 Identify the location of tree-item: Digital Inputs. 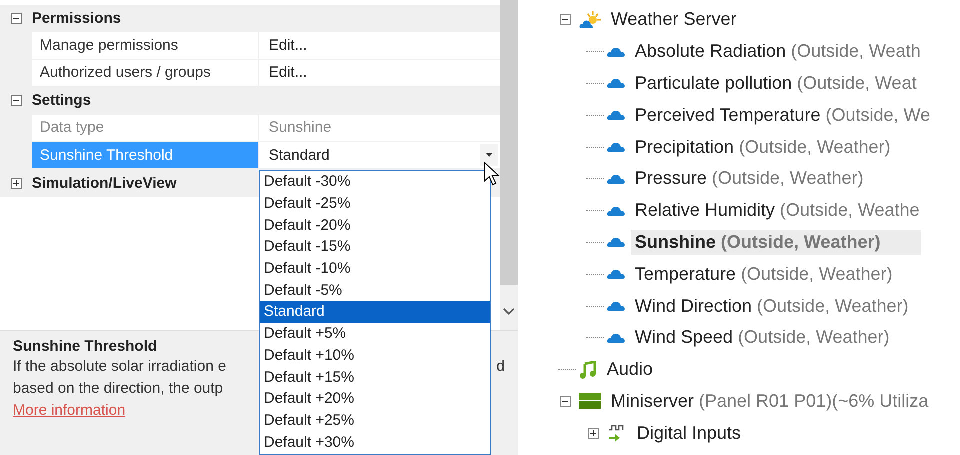
(689, 433).